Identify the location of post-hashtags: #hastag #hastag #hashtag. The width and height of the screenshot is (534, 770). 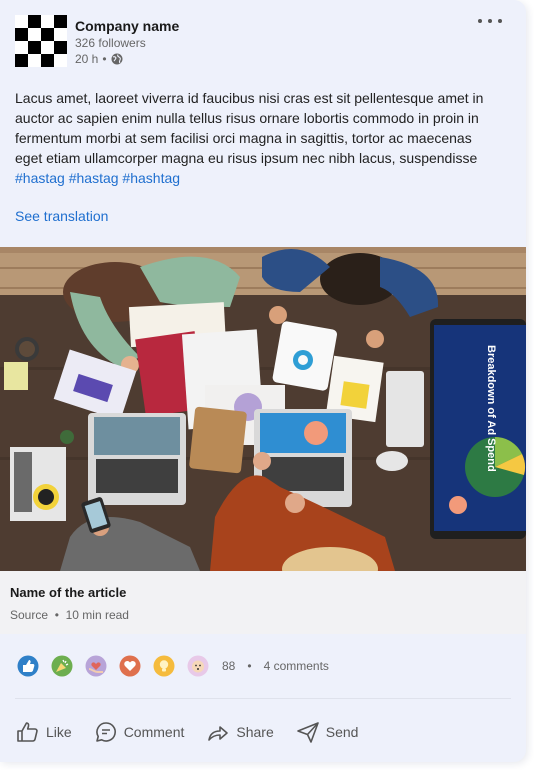
(97, 178).